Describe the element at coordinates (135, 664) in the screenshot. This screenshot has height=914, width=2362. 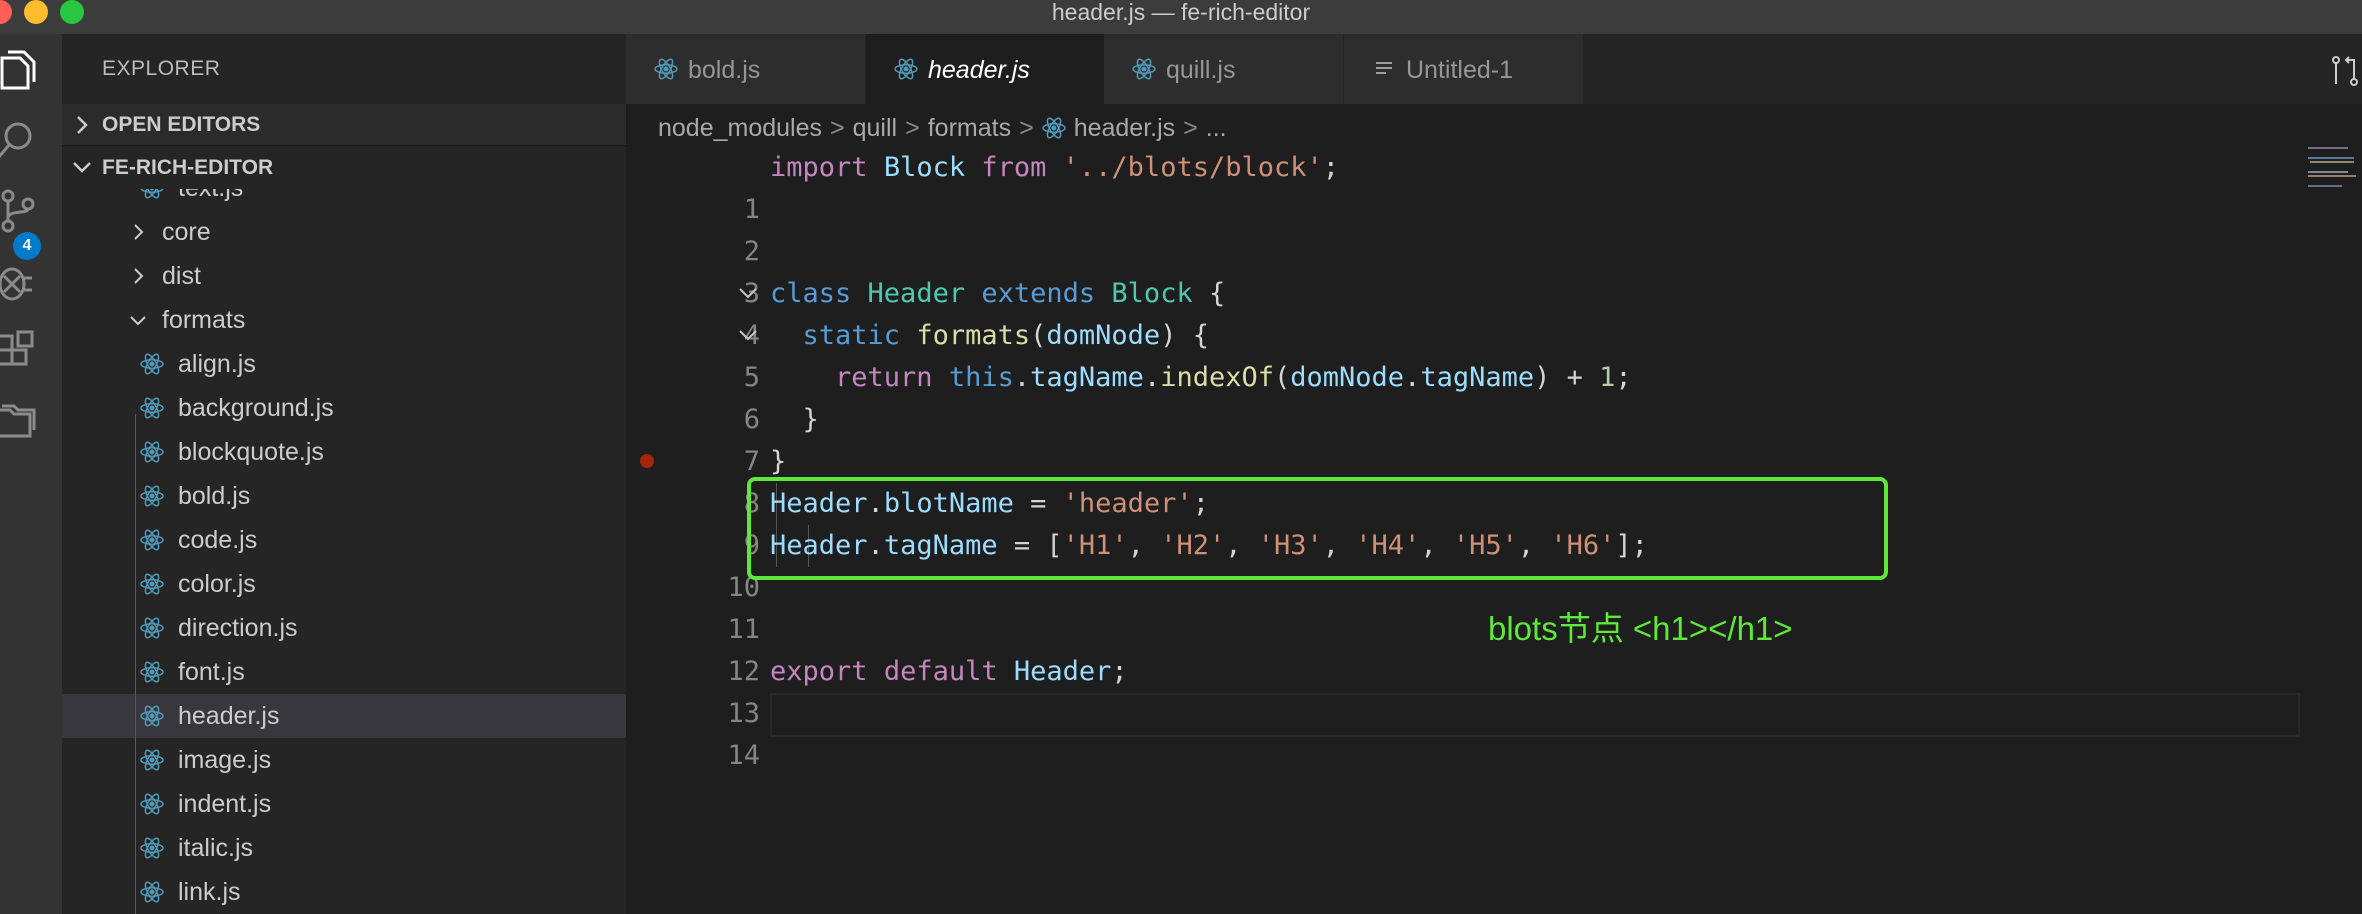
I see `indent-guide` at that location.